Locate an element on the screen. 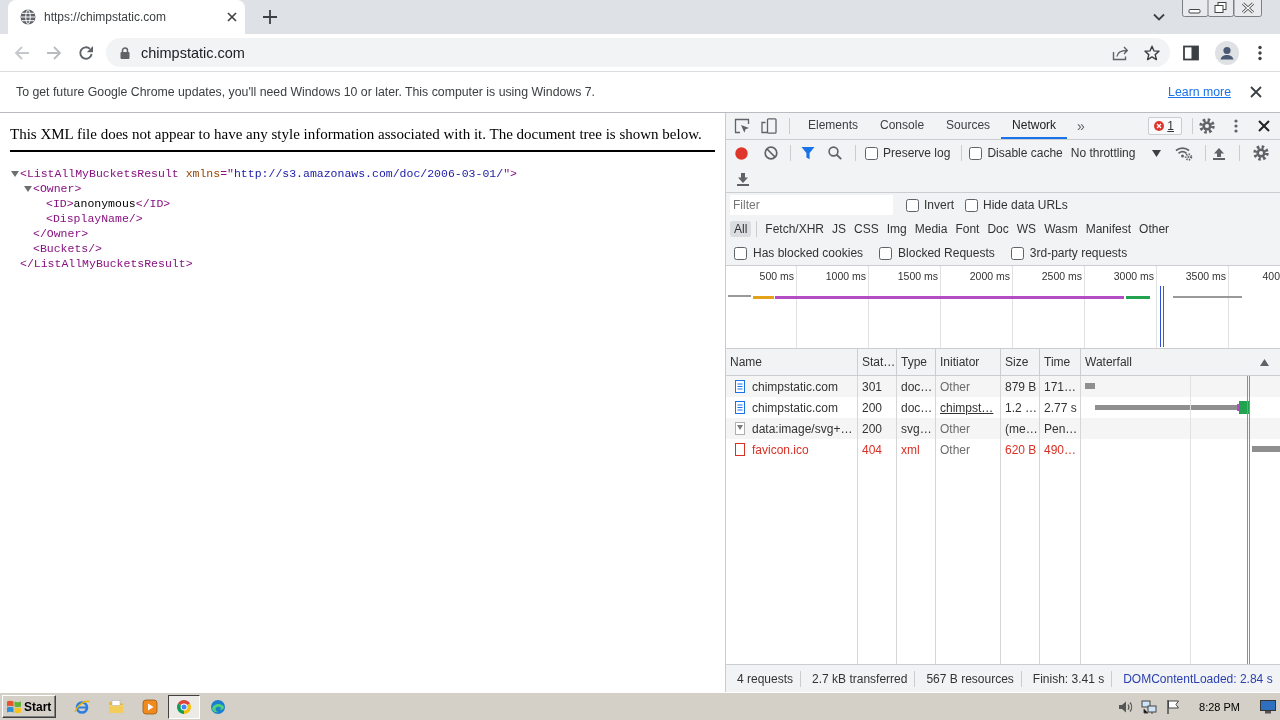 Image resolution: width=1280 pixels, height=720 pixels. inspect-icon is located at coordinates (742, 126).